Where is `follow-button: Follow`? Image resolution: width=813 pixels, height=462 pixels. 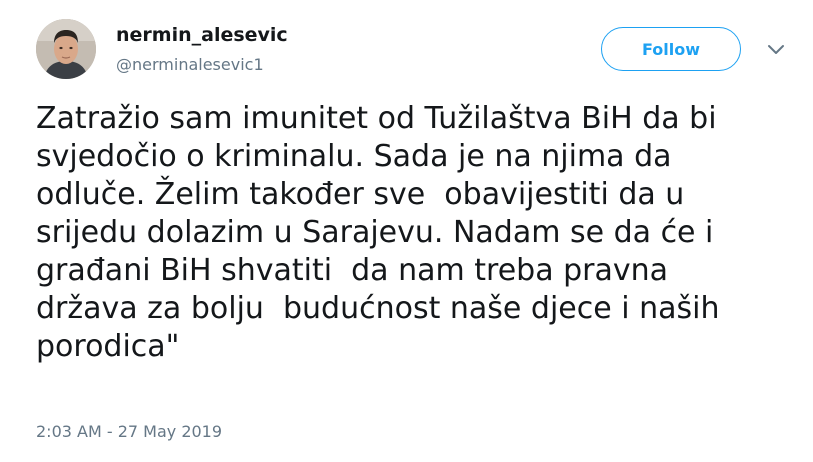
follow-button: Follow is located at coordinates (671, 49).